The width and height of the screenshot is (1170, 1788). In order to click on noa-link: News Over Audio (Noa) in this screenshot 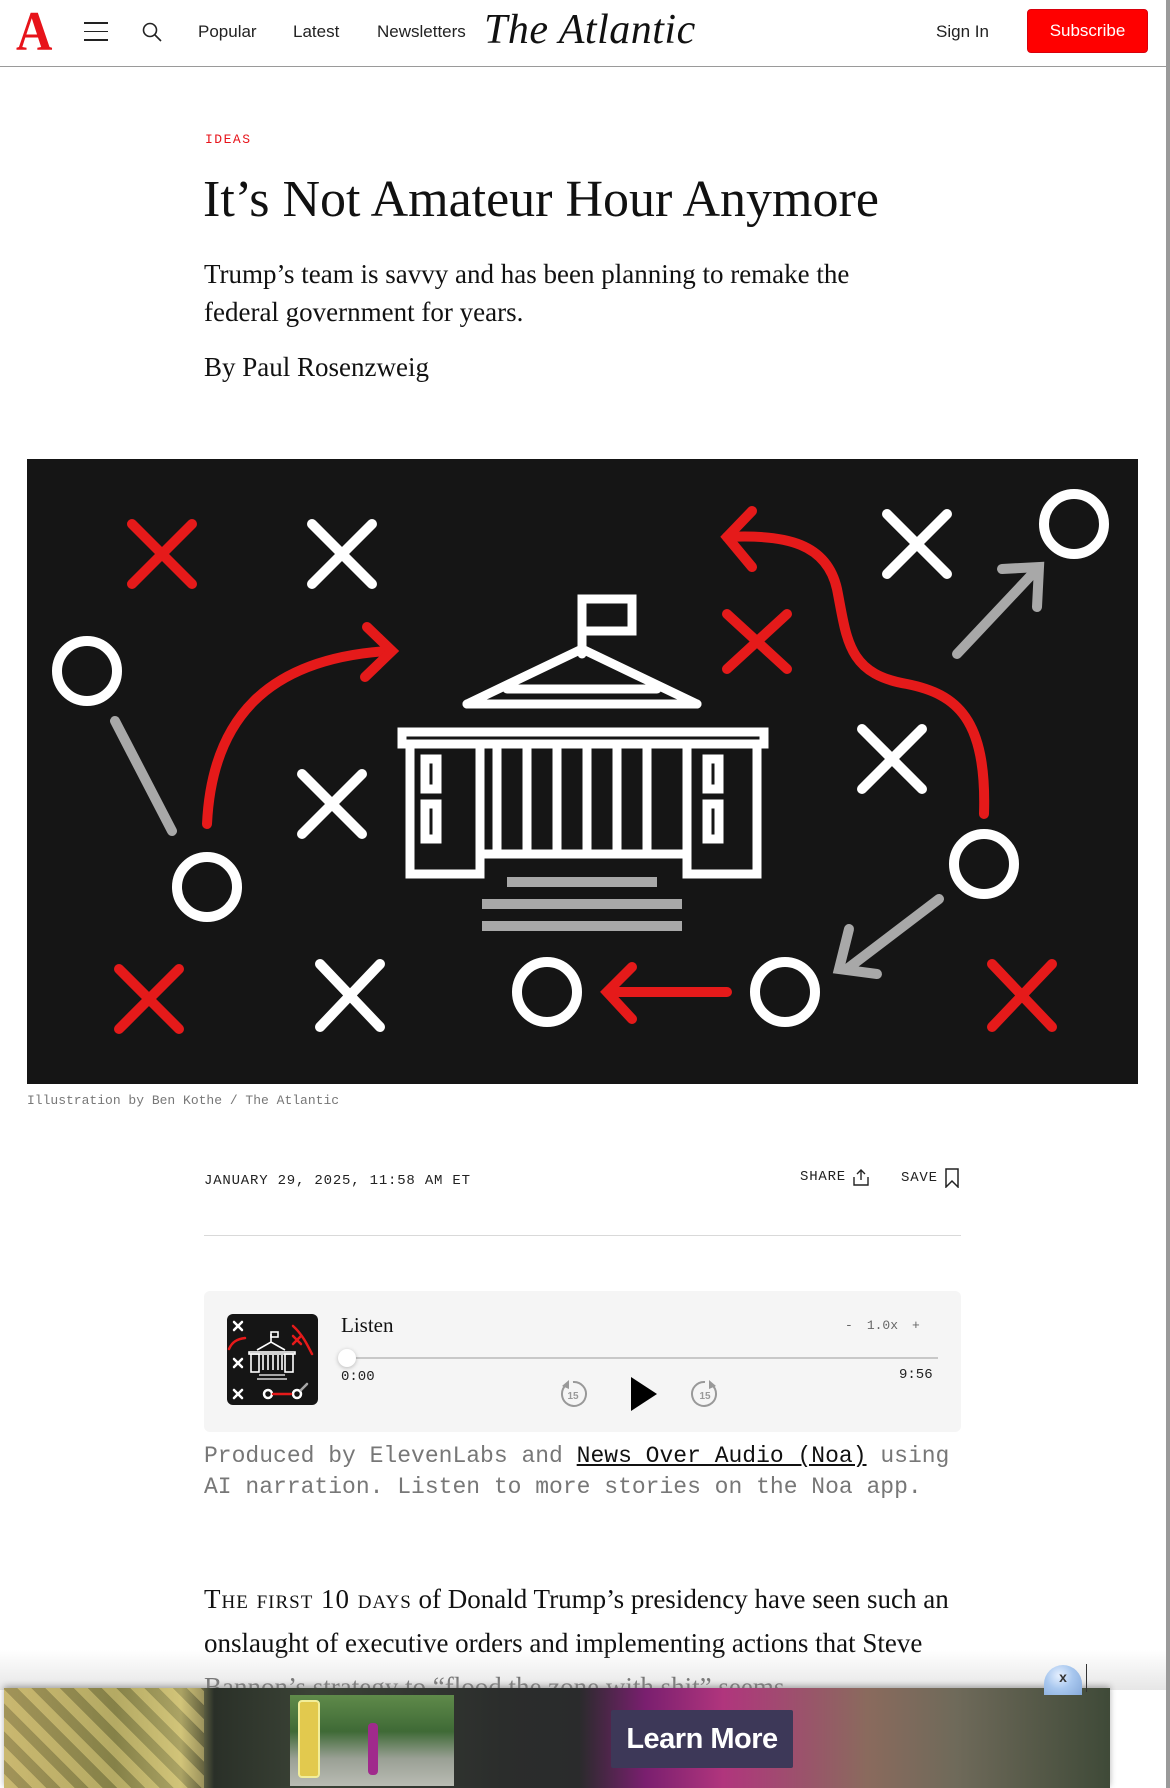, I will do `click(722, 1456)`.